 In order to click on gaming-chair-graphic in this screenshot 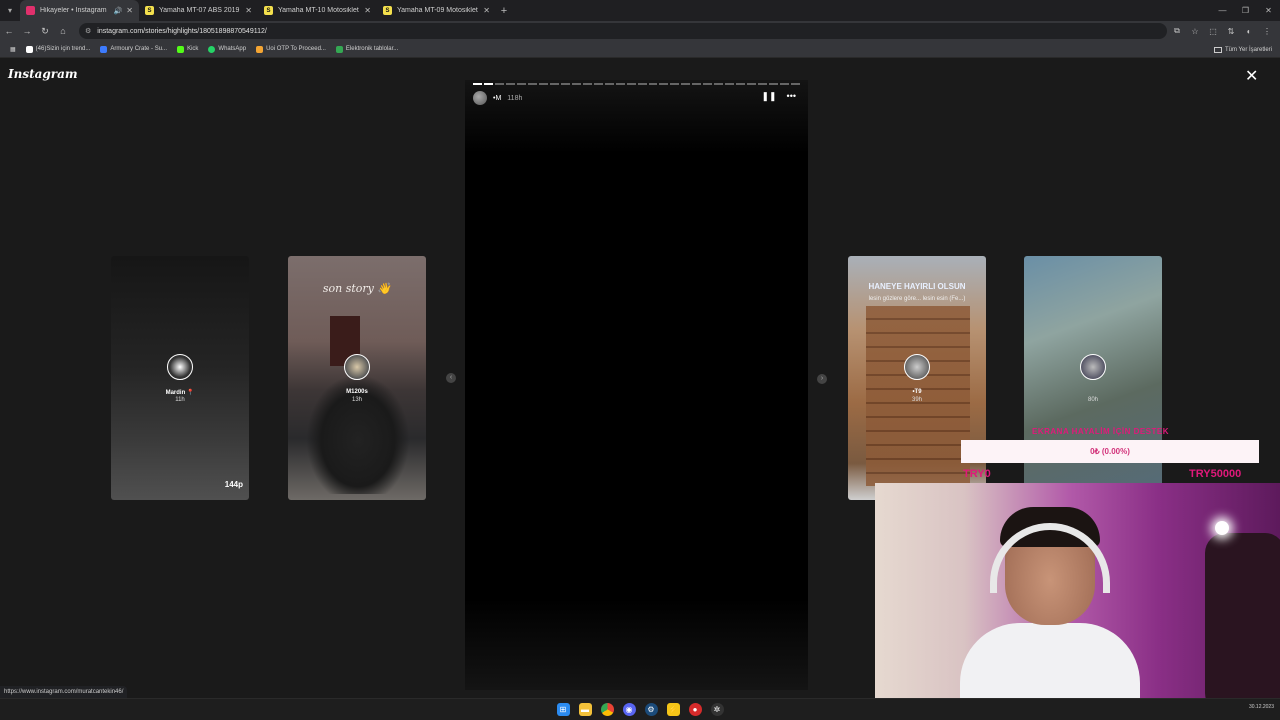, I will do `click(1242, 622)`.